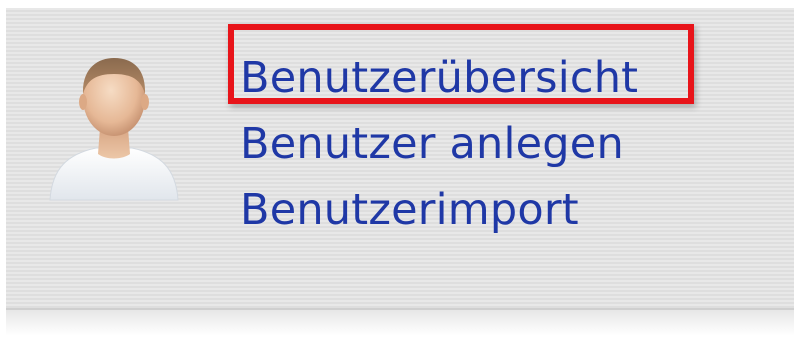 The height and width of the screenshot is (350, 797). Describe the element at coordinates (400, 323) in the screenshot. I see `panel-bottom-shadow` at that location.